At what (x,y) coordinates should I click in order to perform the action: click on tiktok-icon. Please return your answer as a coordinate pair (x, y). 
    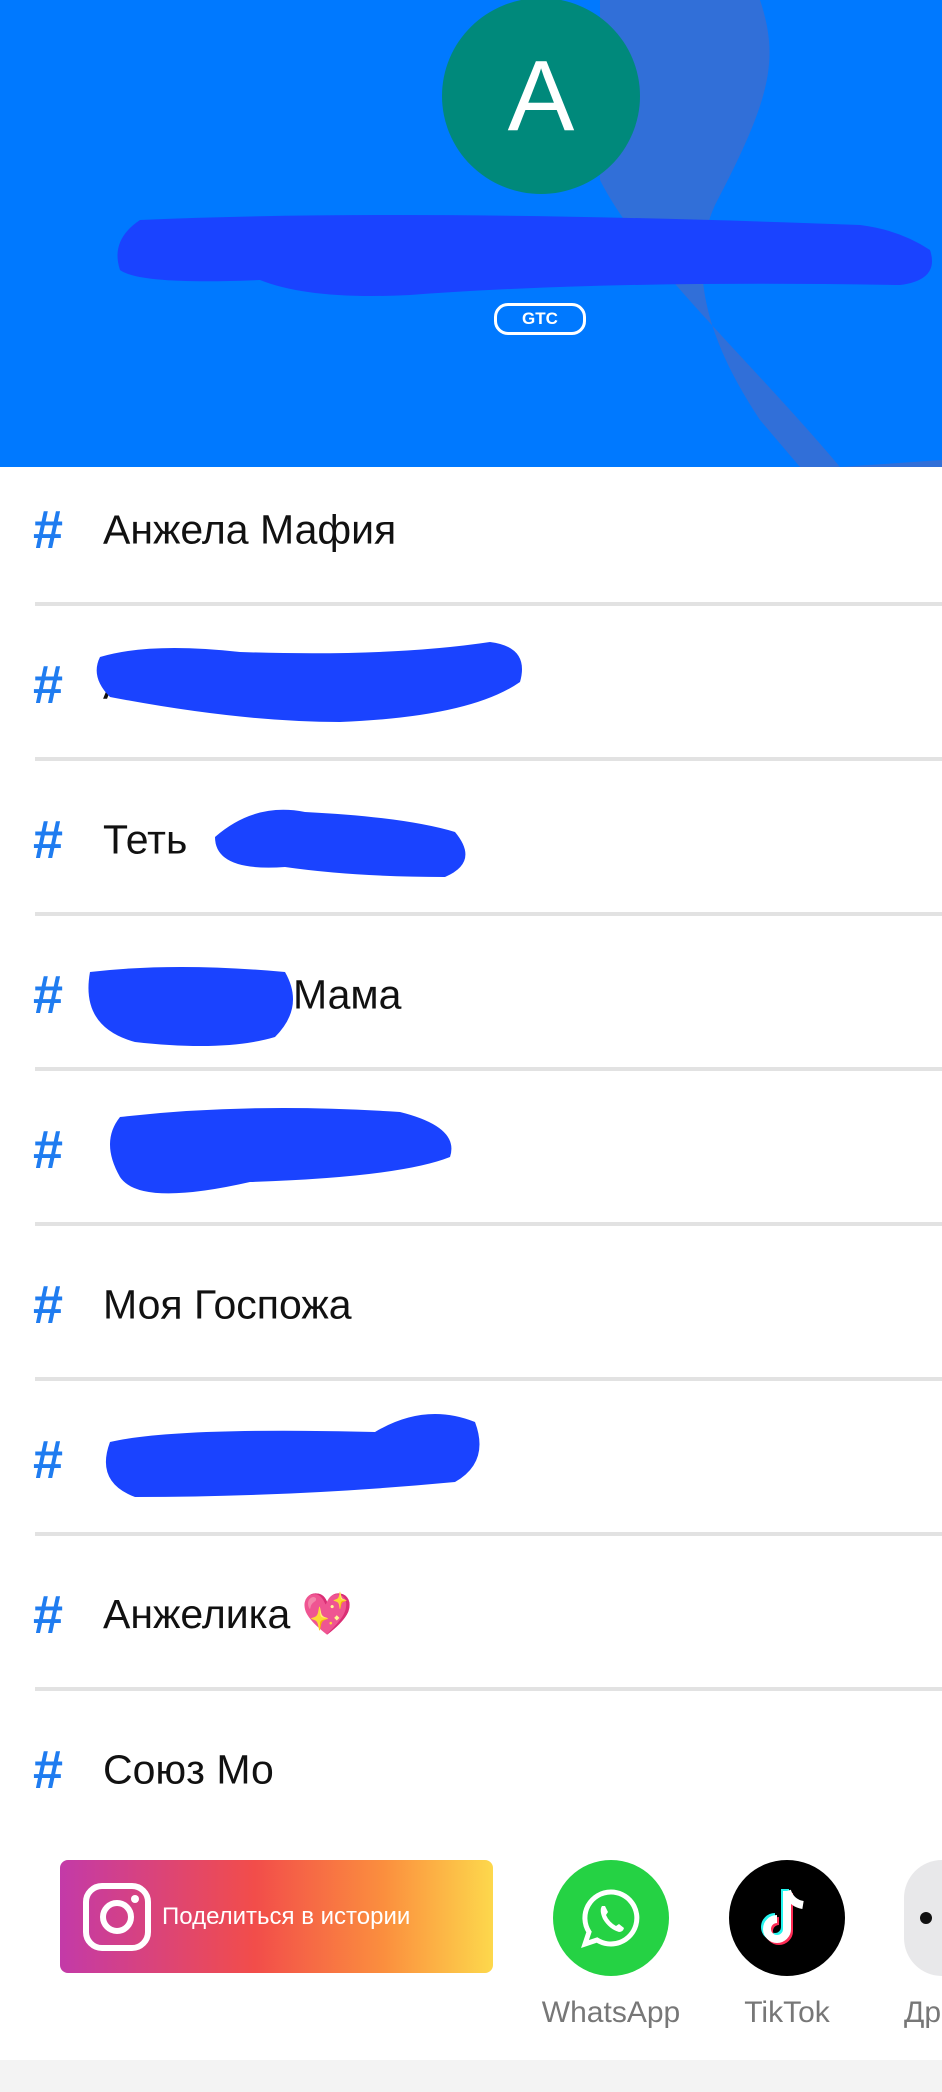
    Looking at the image, I should click on (782, 1917).